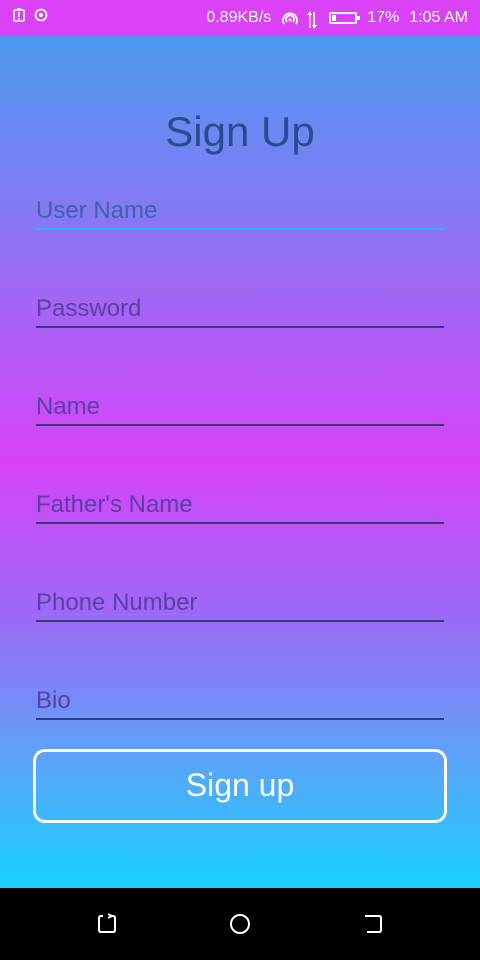 The height and width of the screenshot is (960, 480). Describe the element at coordinates (240, 786) in the screenshot. I see `sign-up-button: Sign up` at that location.